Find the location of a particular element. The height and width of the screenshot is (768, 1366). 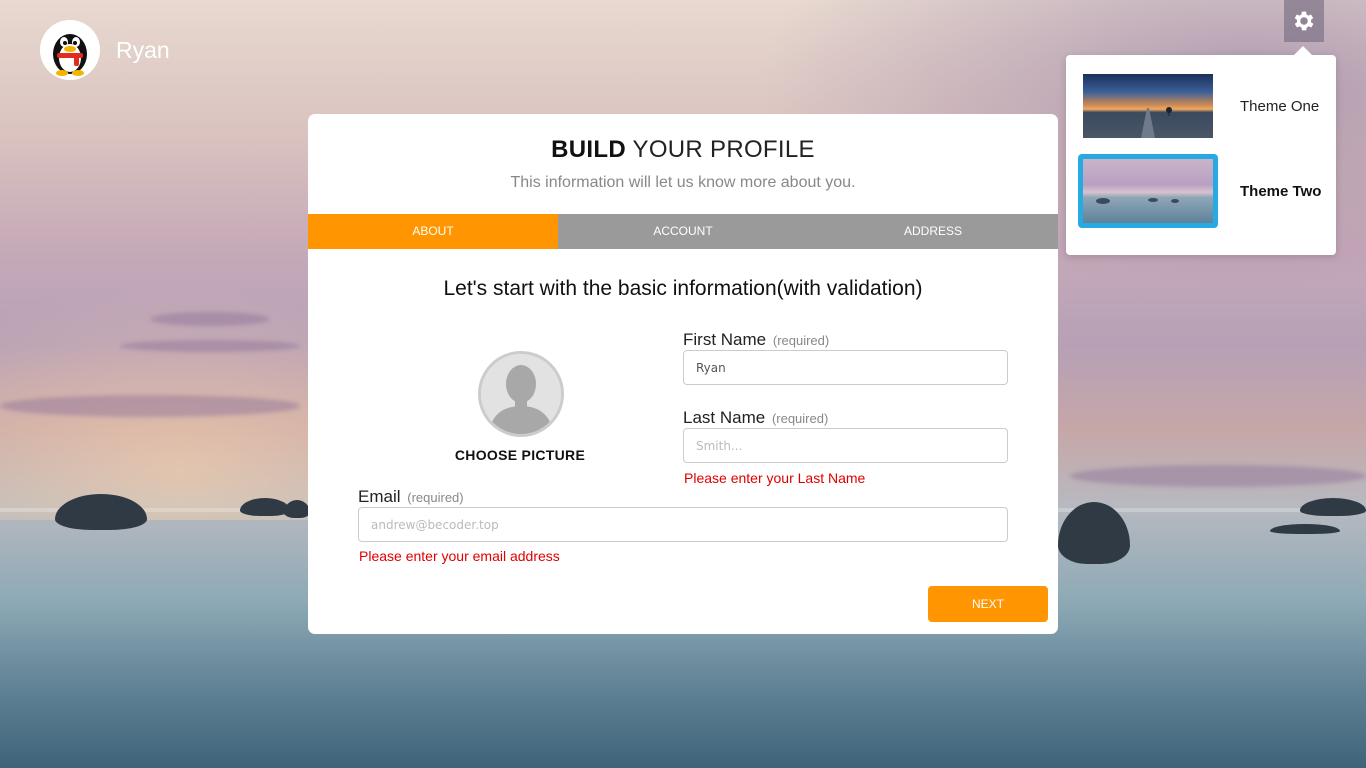

theme-two-label: Theme Two is located at coordinates (1280, 191).